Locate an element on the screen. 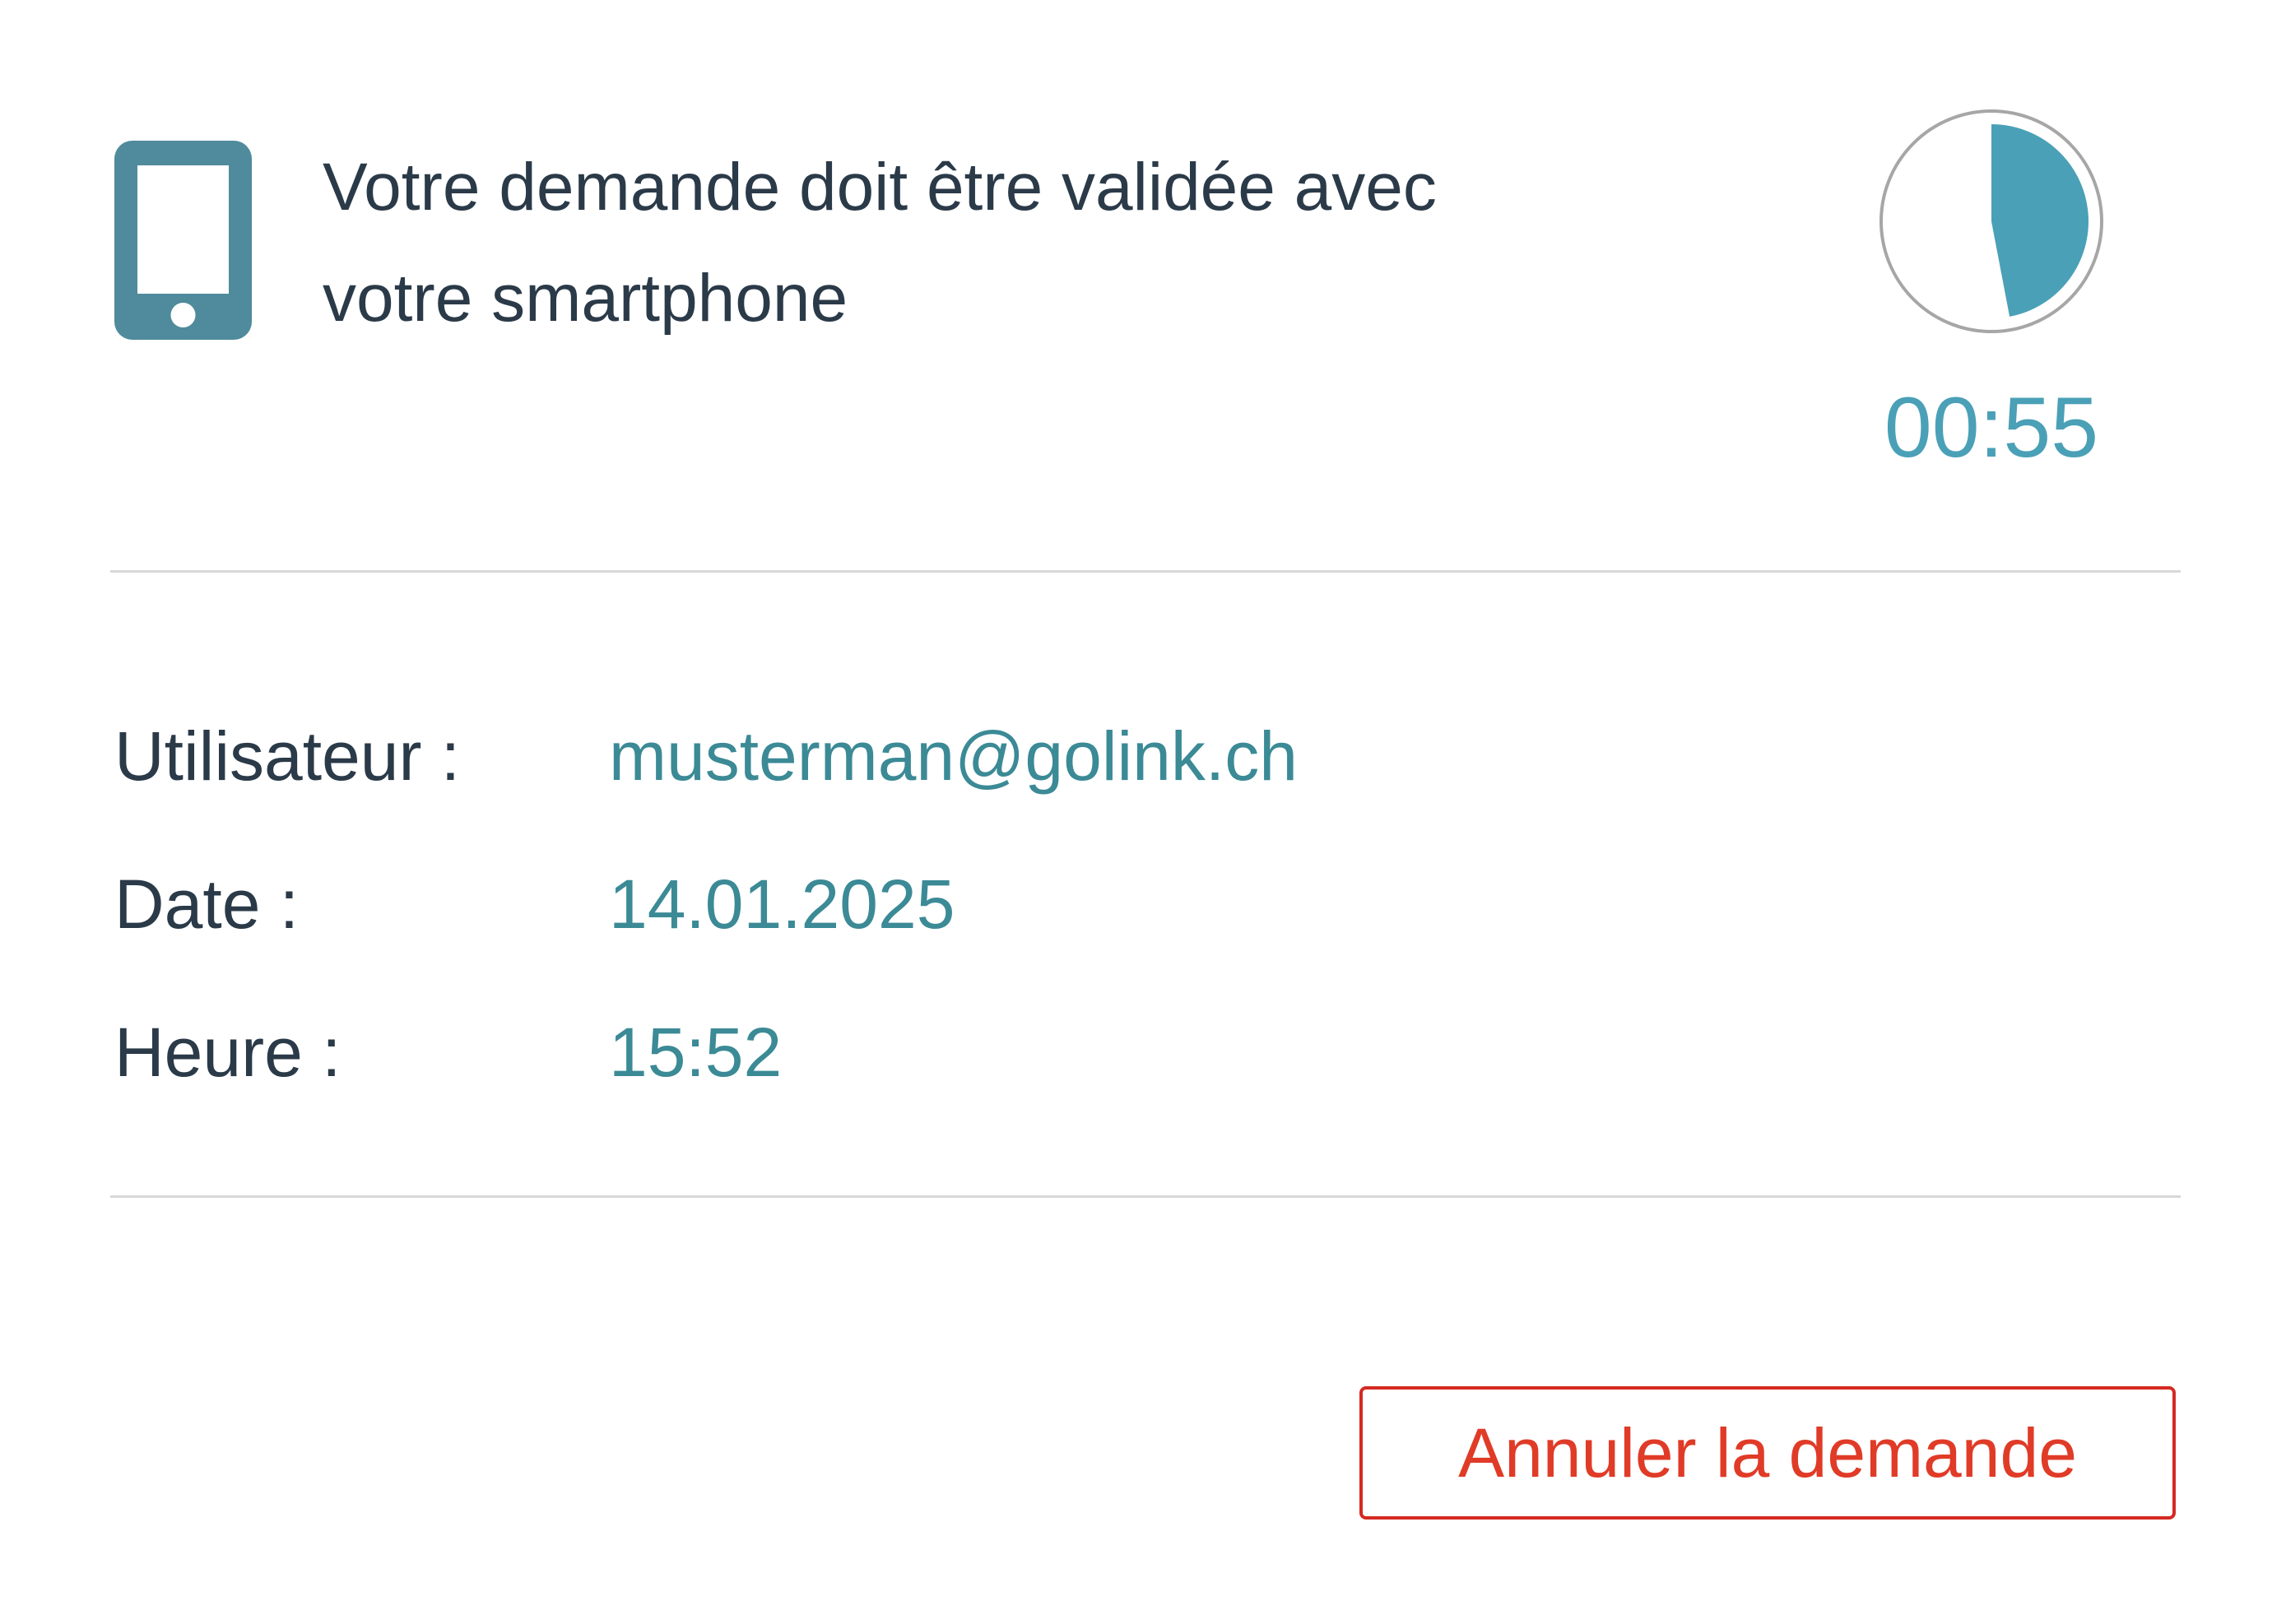 Image resolution: width=2286 pixels, height=1624 pixels. validation-message-line2: votre smartphone is located at coordinates (585, 298).